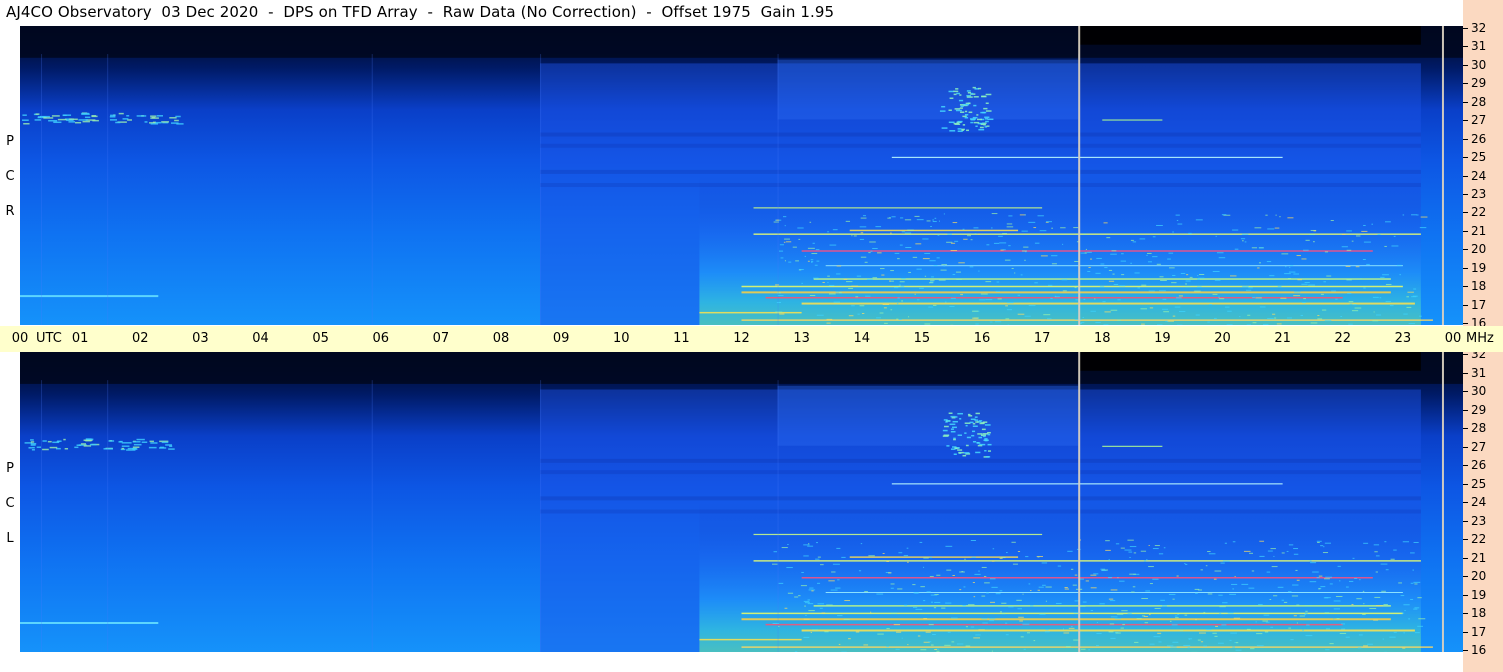  Describe the element at coordinates (441, 338) in the screenshot. I see `time-tick-label: 07` at that location.